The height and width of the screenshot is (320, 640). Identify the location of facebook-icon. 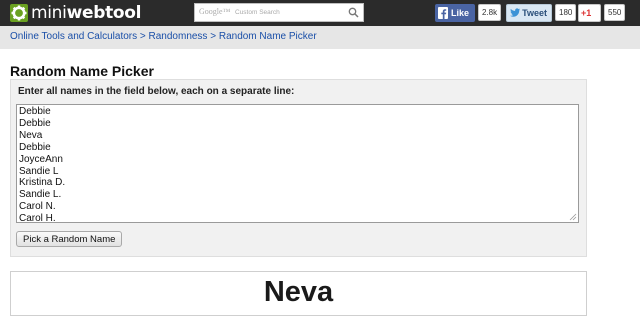
(443, 12).